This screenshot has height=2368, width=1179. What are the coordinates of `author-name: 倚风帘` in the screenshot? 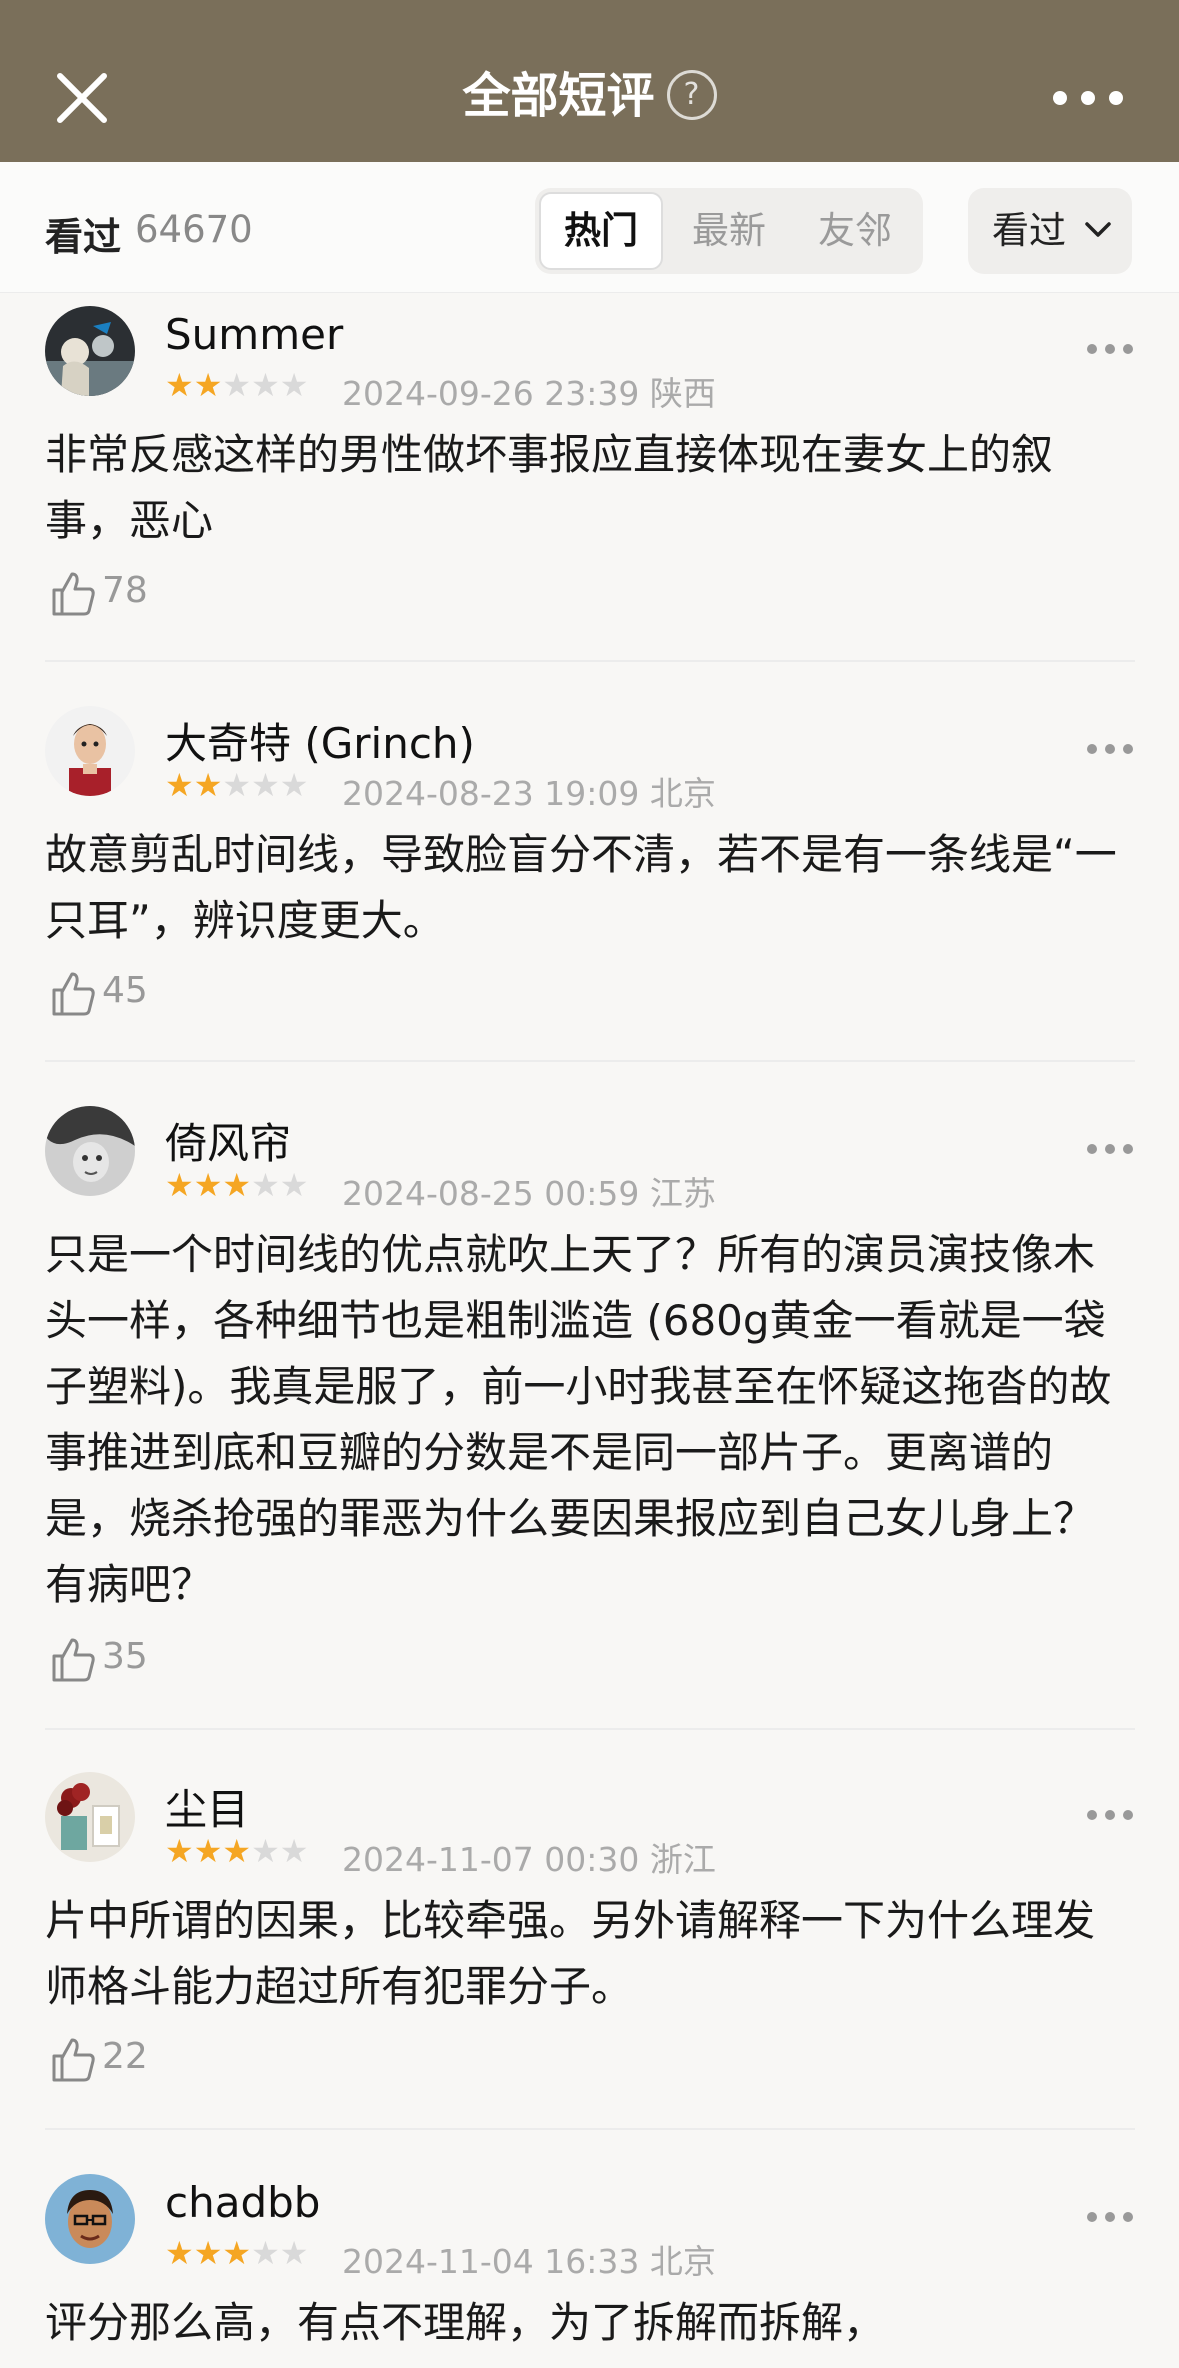 It's located at (228, 1140).